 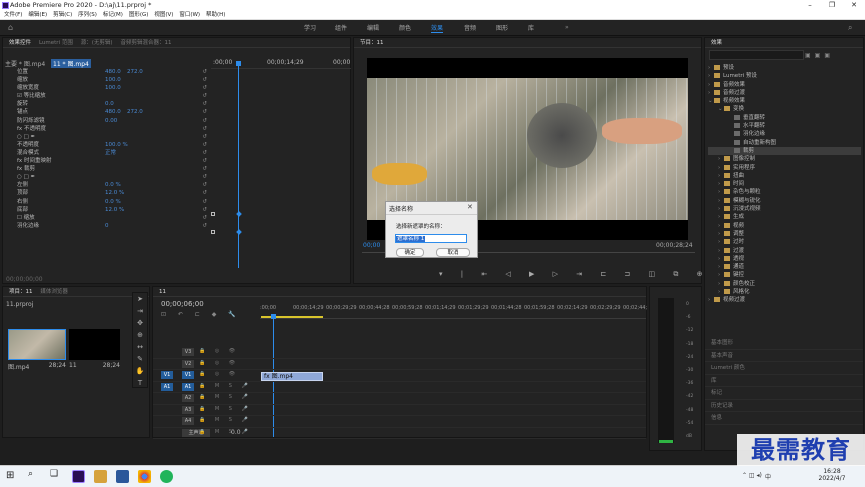 What do you see at coordinates (87, 15) in the screenshot?
I see `menu-sequence: 序列(S)` at bounding box center [87, 15].